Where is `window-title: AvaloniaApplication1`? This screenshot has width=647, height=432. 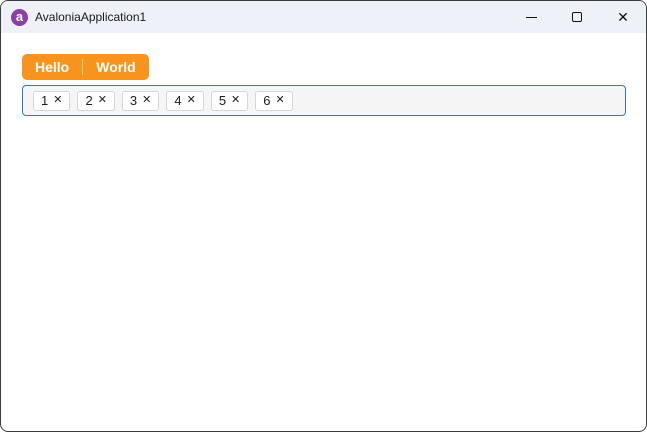
window-title: AvaloniaApplication1 is located at coordinates (91, 17).